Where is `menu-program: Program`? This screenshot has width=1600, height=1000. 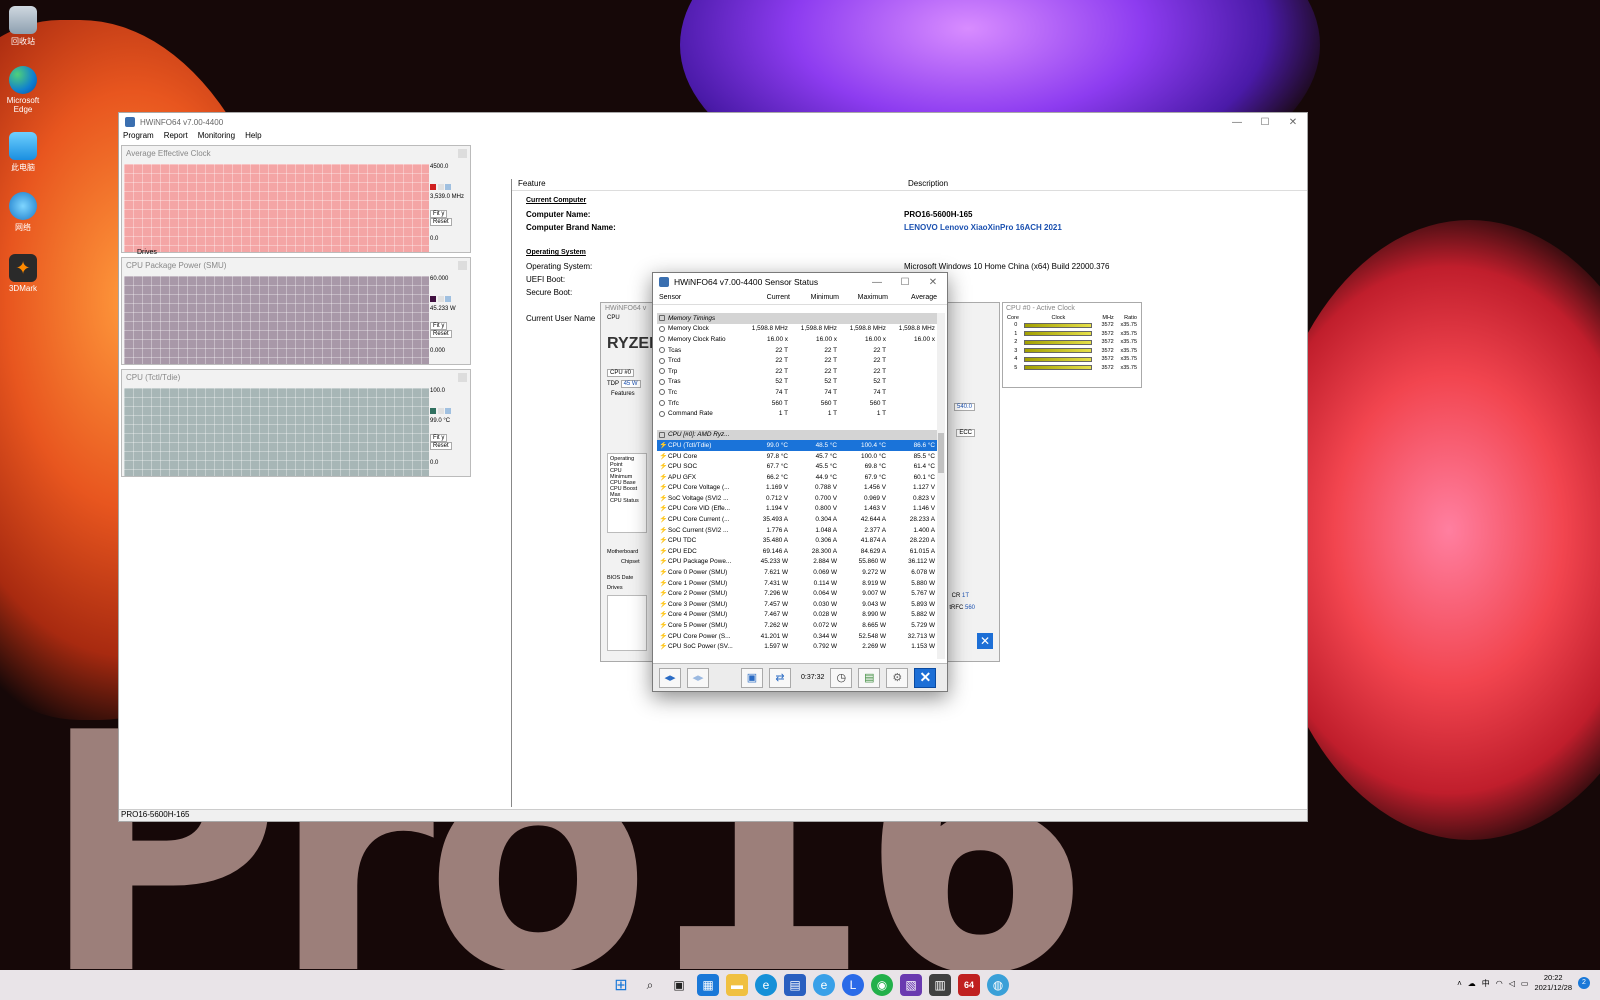 menu-program: Program is located at coordinates (138, 138).